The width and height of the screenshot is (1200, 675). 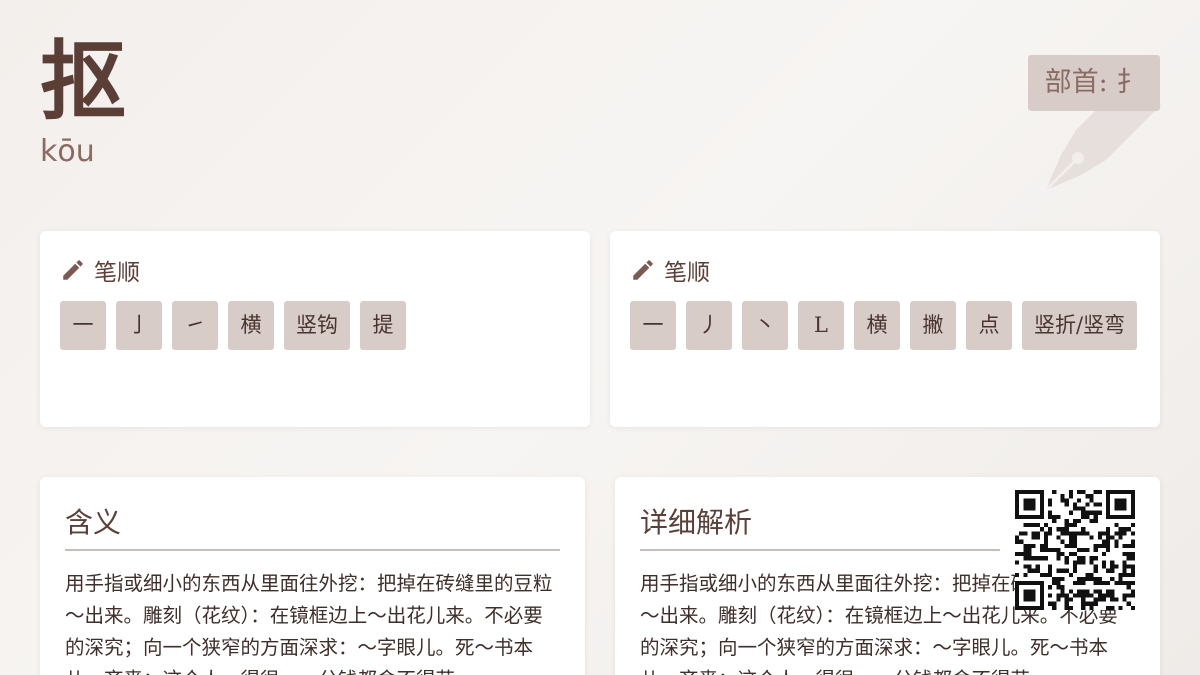 I want to click on stroke-tile: 竖钩, so click(x=317, y=325).